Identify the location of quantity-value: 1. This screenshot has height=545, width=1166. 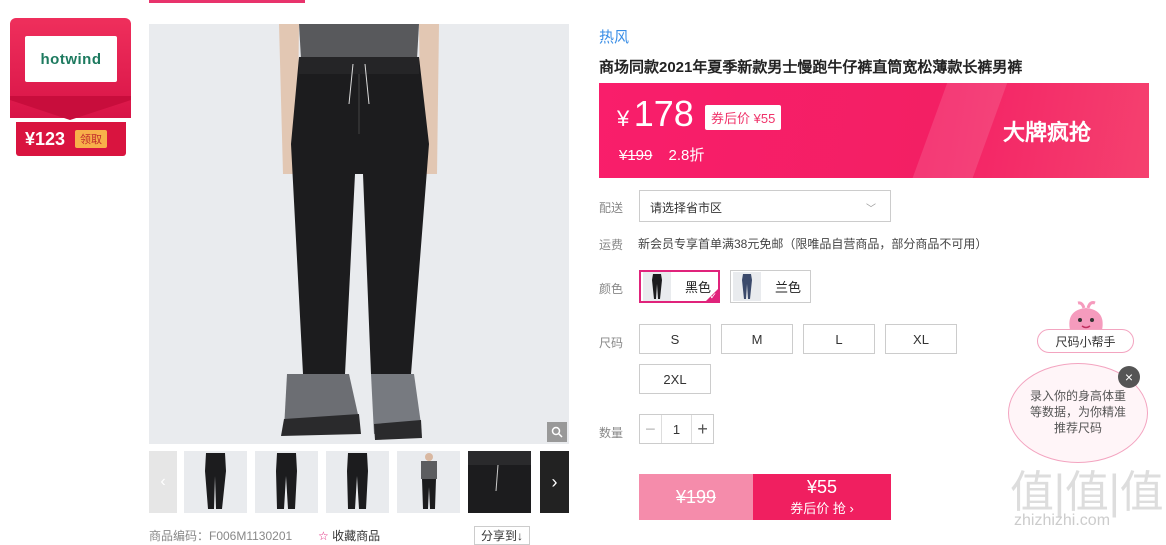
(677, 429).